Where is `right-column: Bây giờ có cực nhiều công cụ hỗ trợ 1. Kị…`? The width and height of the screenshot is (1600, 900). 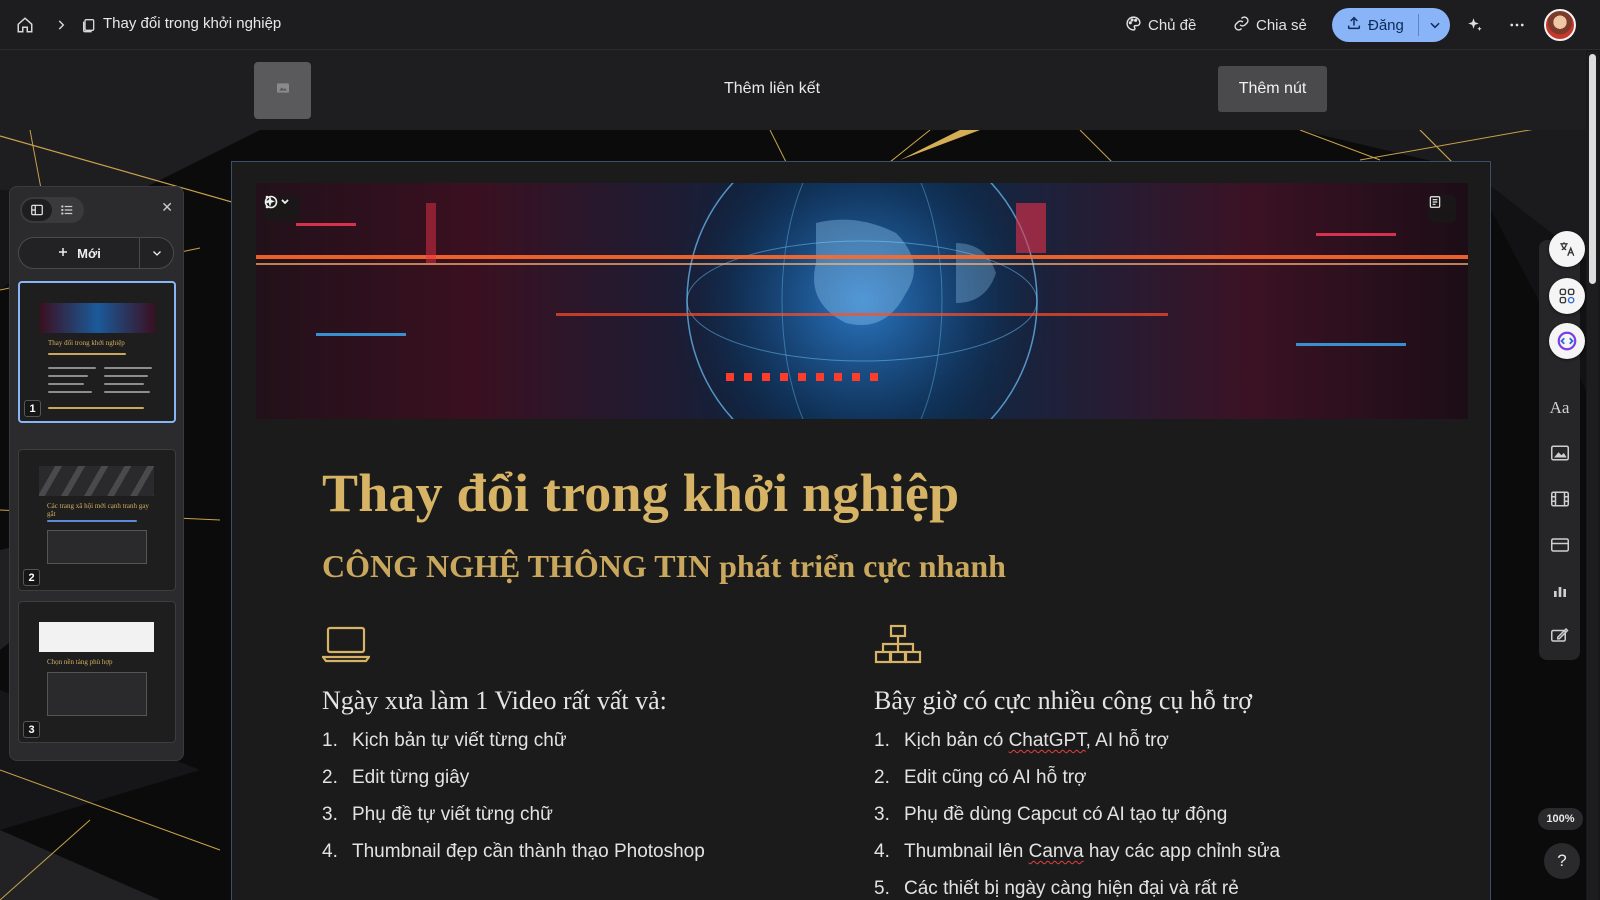 right-column: Bây giờ có cực nhiều công cụ hỗ trợ 1. Kị… is located at coordinates (1144, 762).